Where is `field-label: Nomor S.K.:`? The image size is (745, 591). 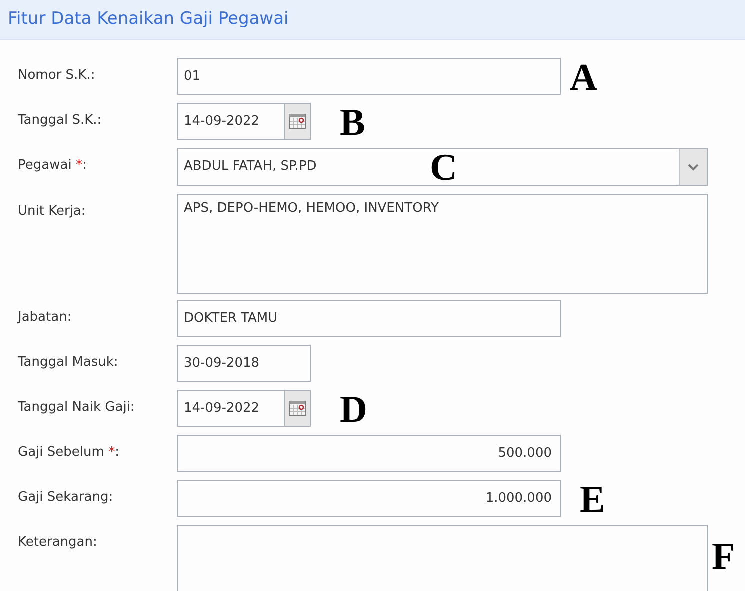
field-label: Nomor S.K.: is located at coordinates (56, 76).